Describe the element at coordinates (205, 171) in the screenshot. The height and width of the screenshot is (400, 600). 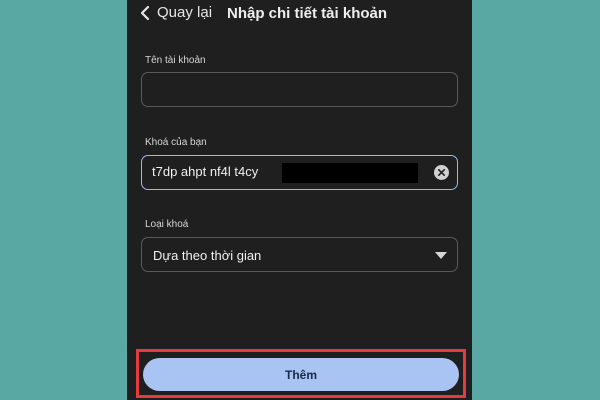
I see `secret-key-value: t7dp ahpt nf4l t4cy` at that location.